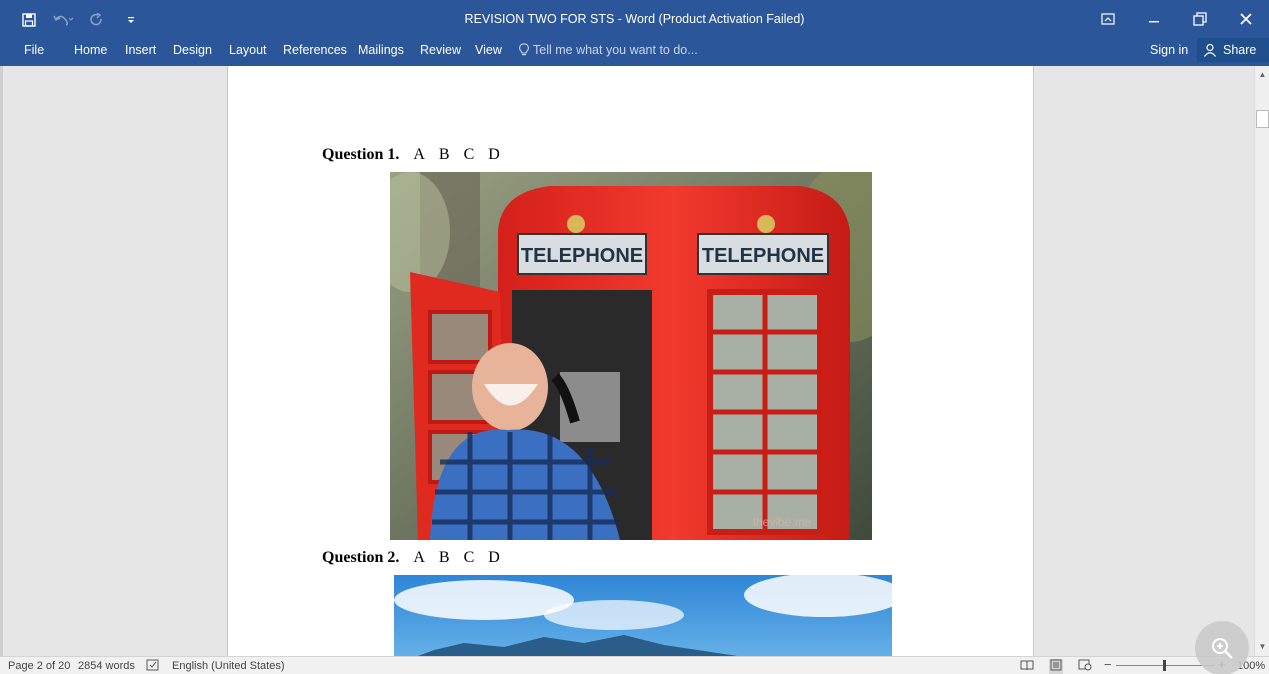  I want to click on question-2: Question 2. A B C D, so click(416, 558).